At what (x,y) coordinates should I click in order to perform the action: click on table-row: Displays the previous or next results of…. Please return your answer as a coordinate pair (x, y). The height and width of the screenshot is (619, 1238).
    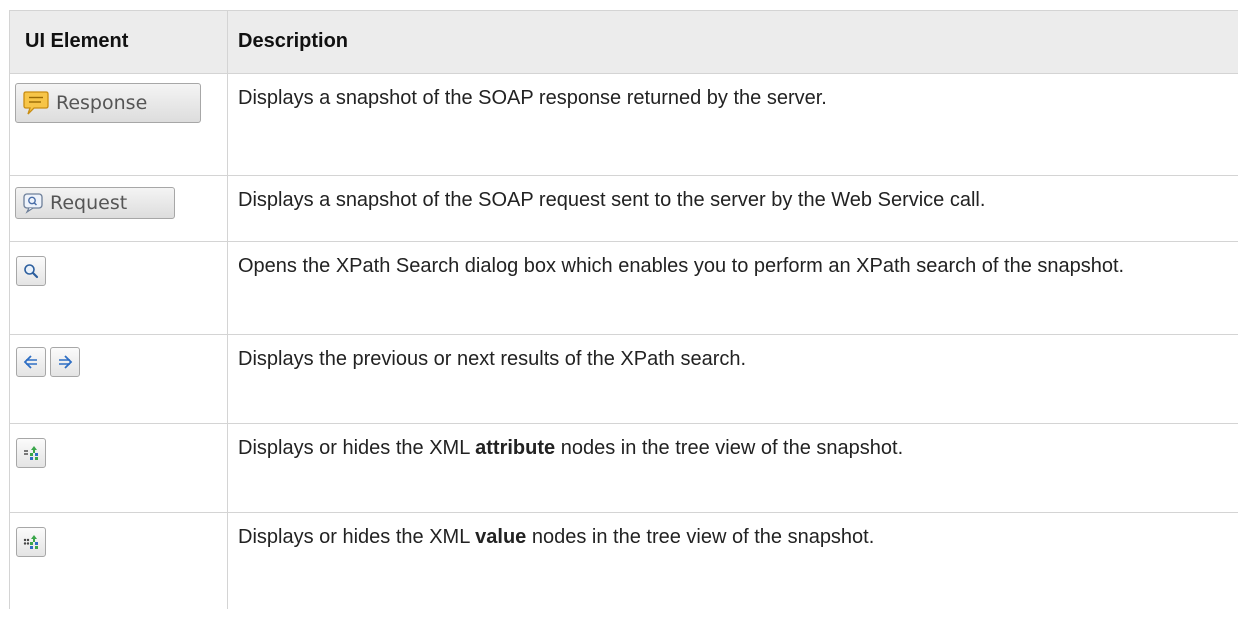
    Looking at the image, I should click on (623, 379).